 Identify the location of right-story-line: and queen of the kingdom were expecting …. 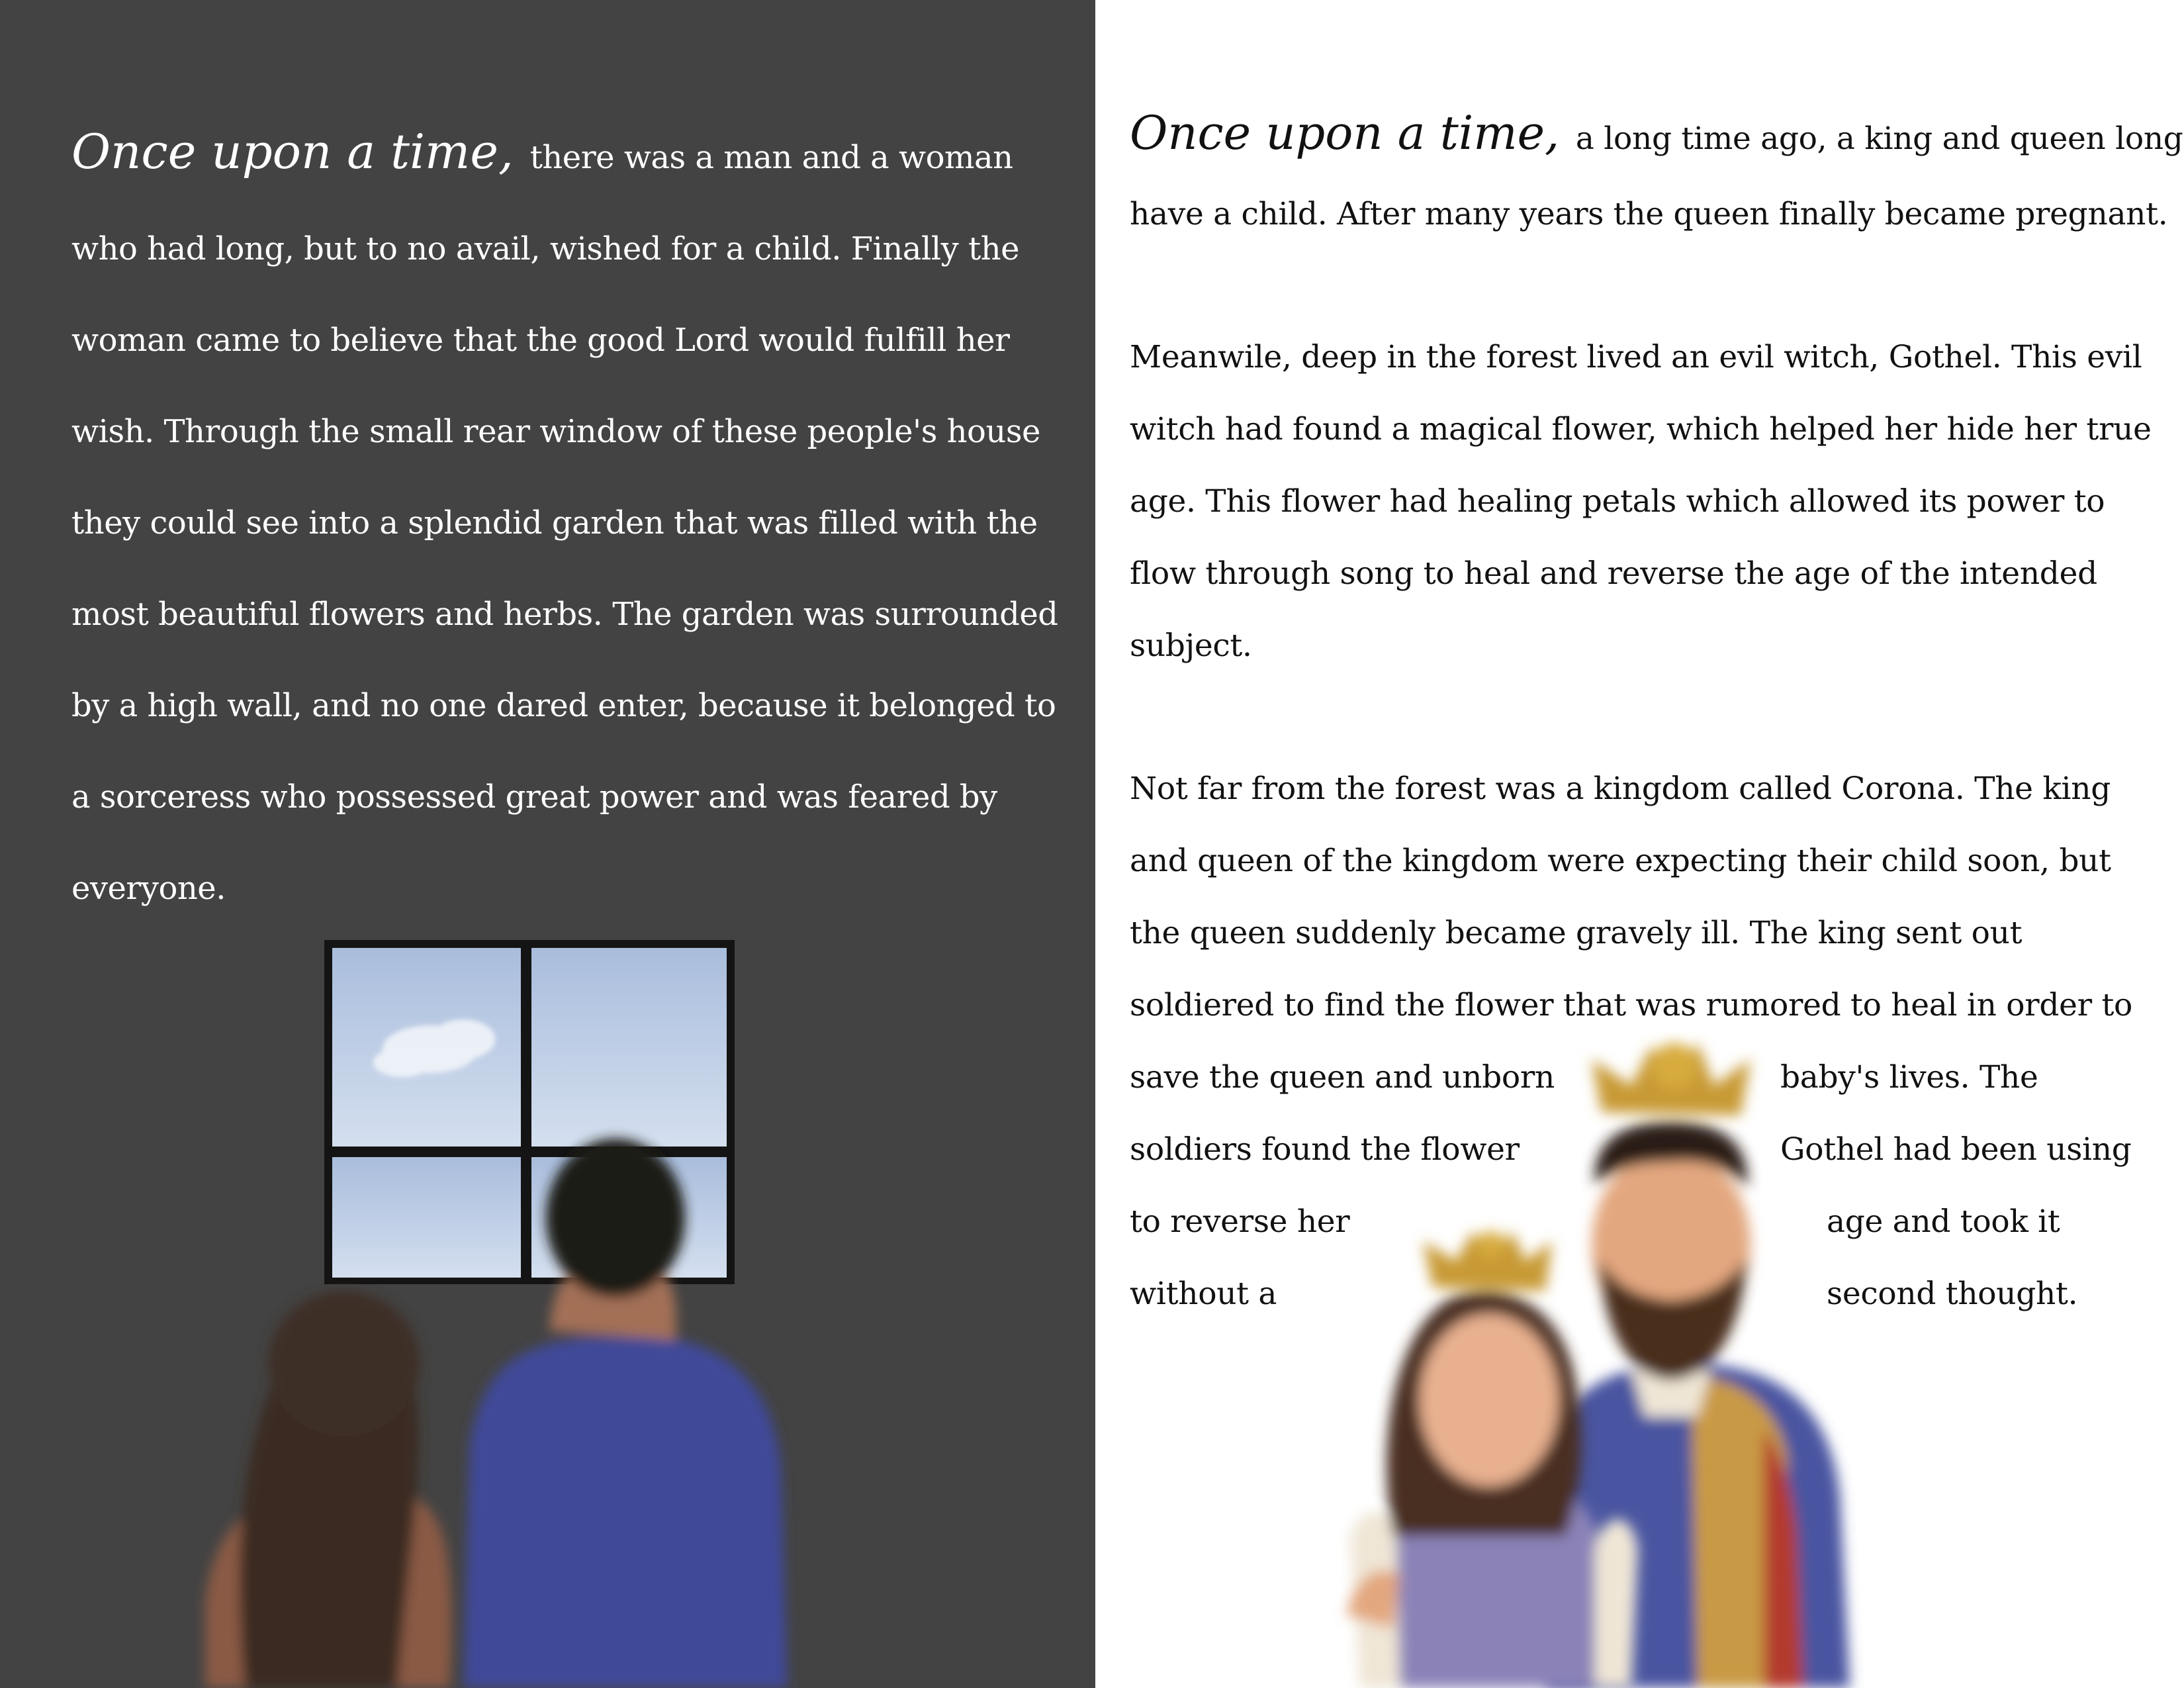
(1621, 861).